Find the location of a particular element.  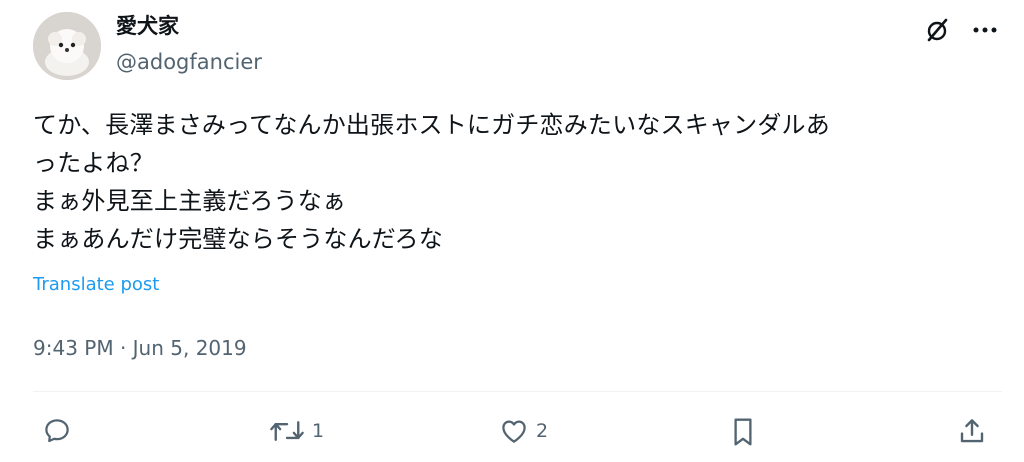

share-button is located at coordinates (972, 431).